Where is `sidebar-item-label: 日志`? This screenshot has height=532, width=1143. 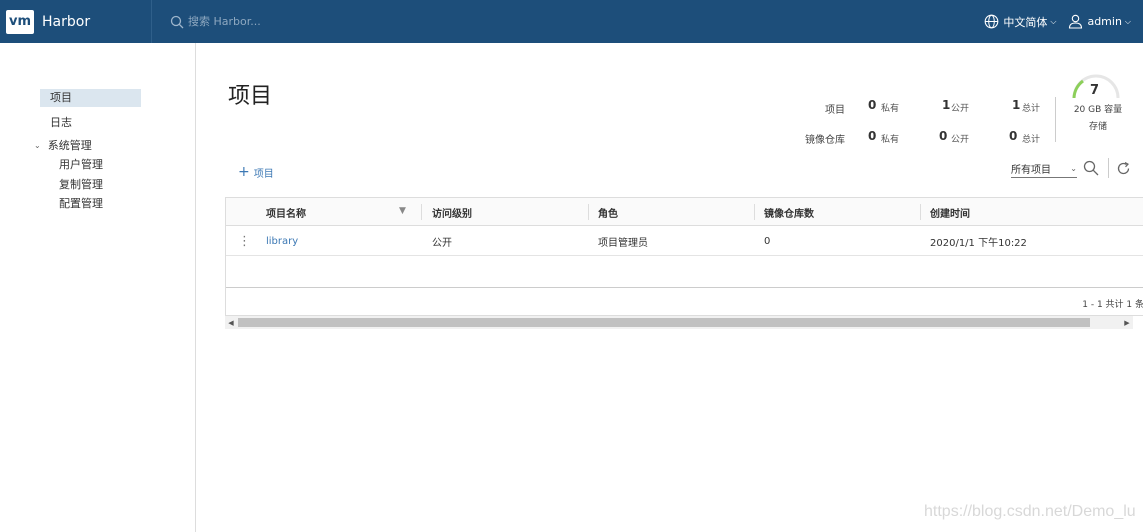 sidebar-item-label: 日志 is located at coordinates (61, 122).